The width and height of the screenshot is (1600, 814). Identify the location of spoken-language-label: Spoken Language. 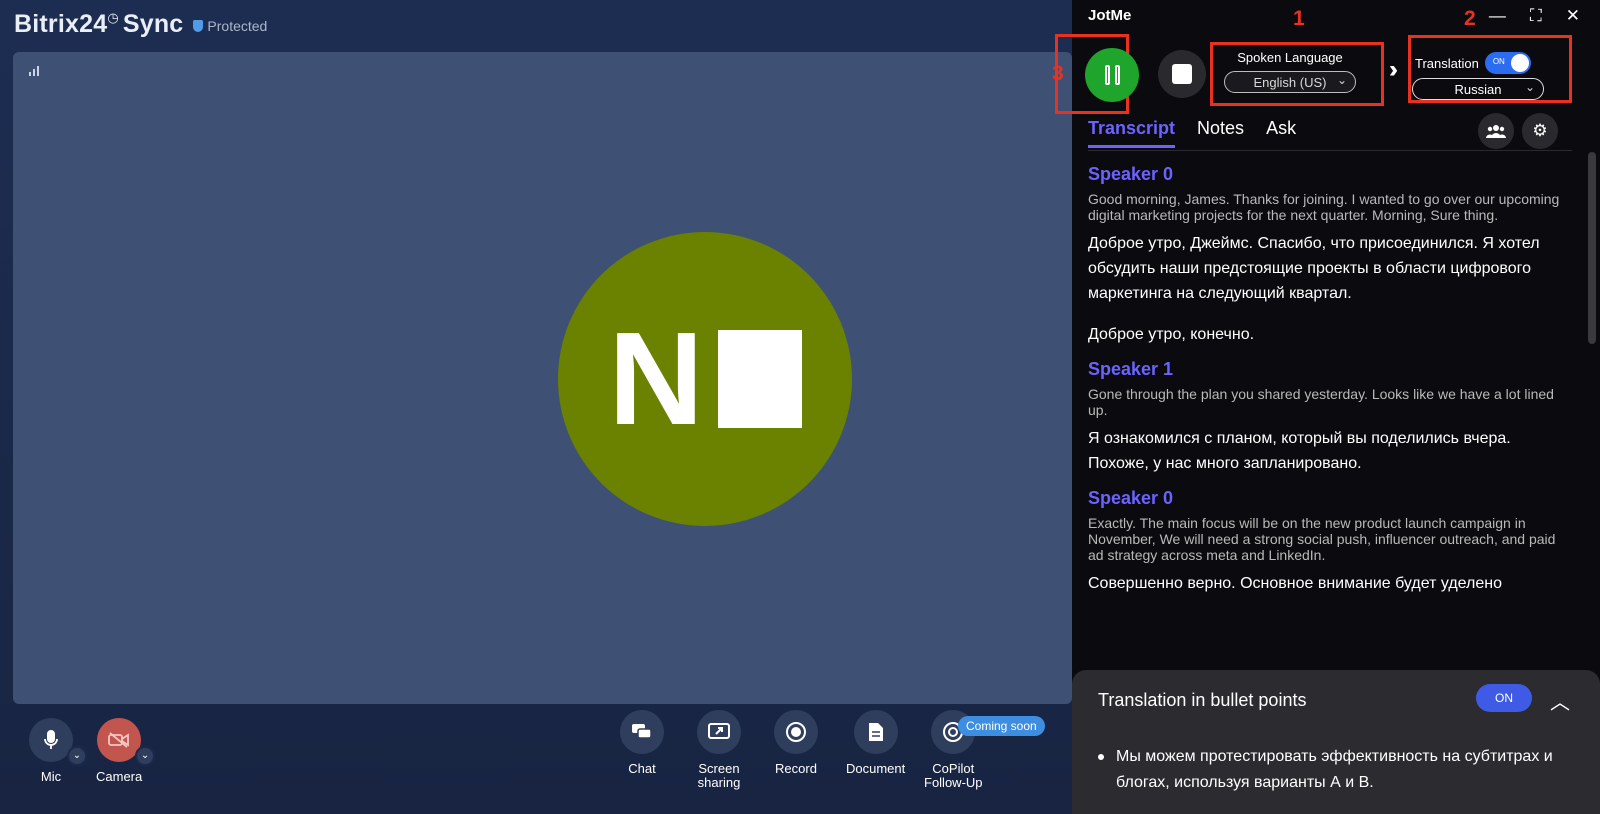
(1290, 57).